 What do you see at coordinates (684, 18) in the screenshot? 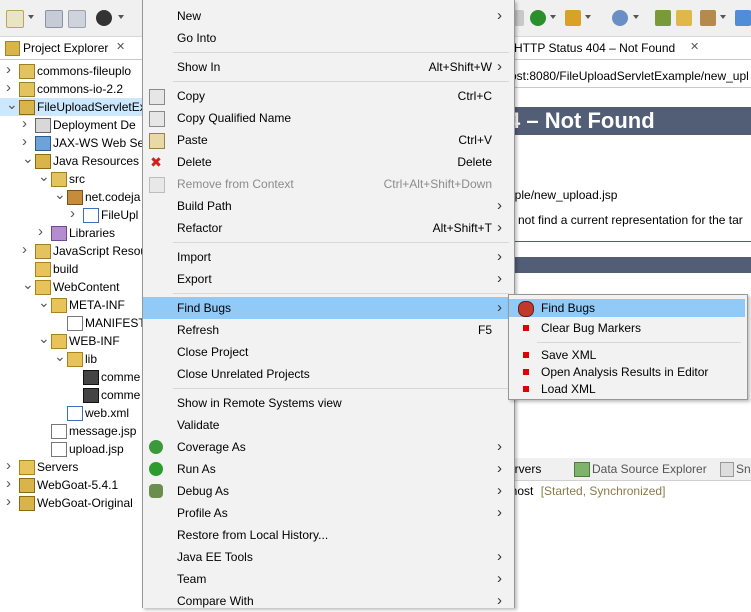
I see `open-folder-icon` at bounding box center [684, 18].